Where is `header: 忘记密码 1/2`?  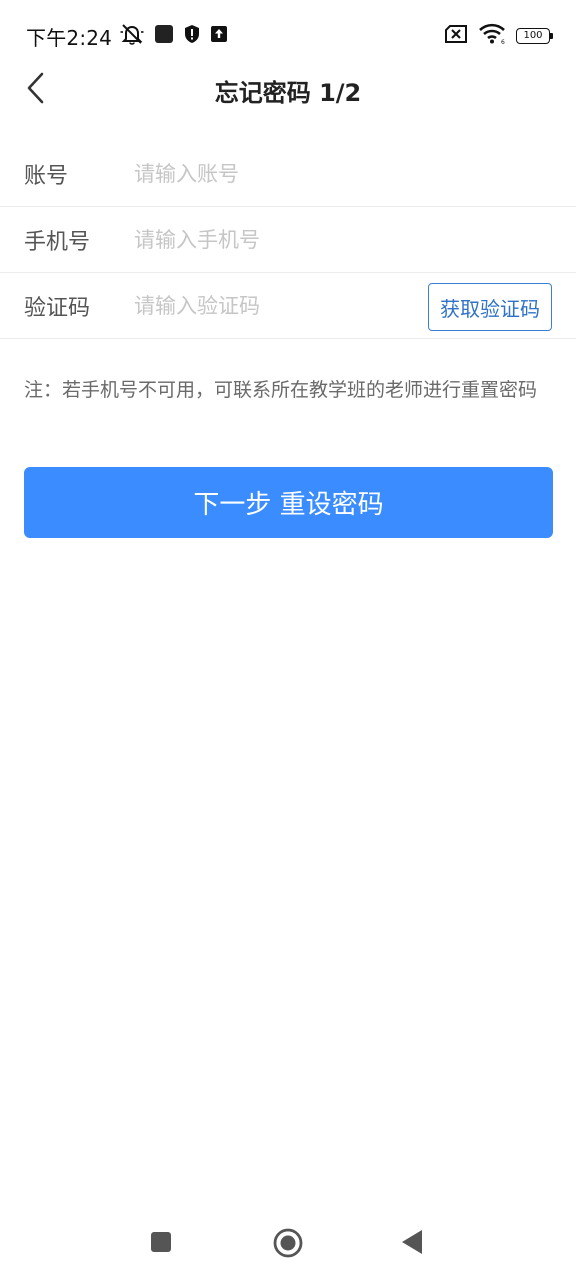
header: 忘记密码 1/2 is located at coordinates (288, 90).